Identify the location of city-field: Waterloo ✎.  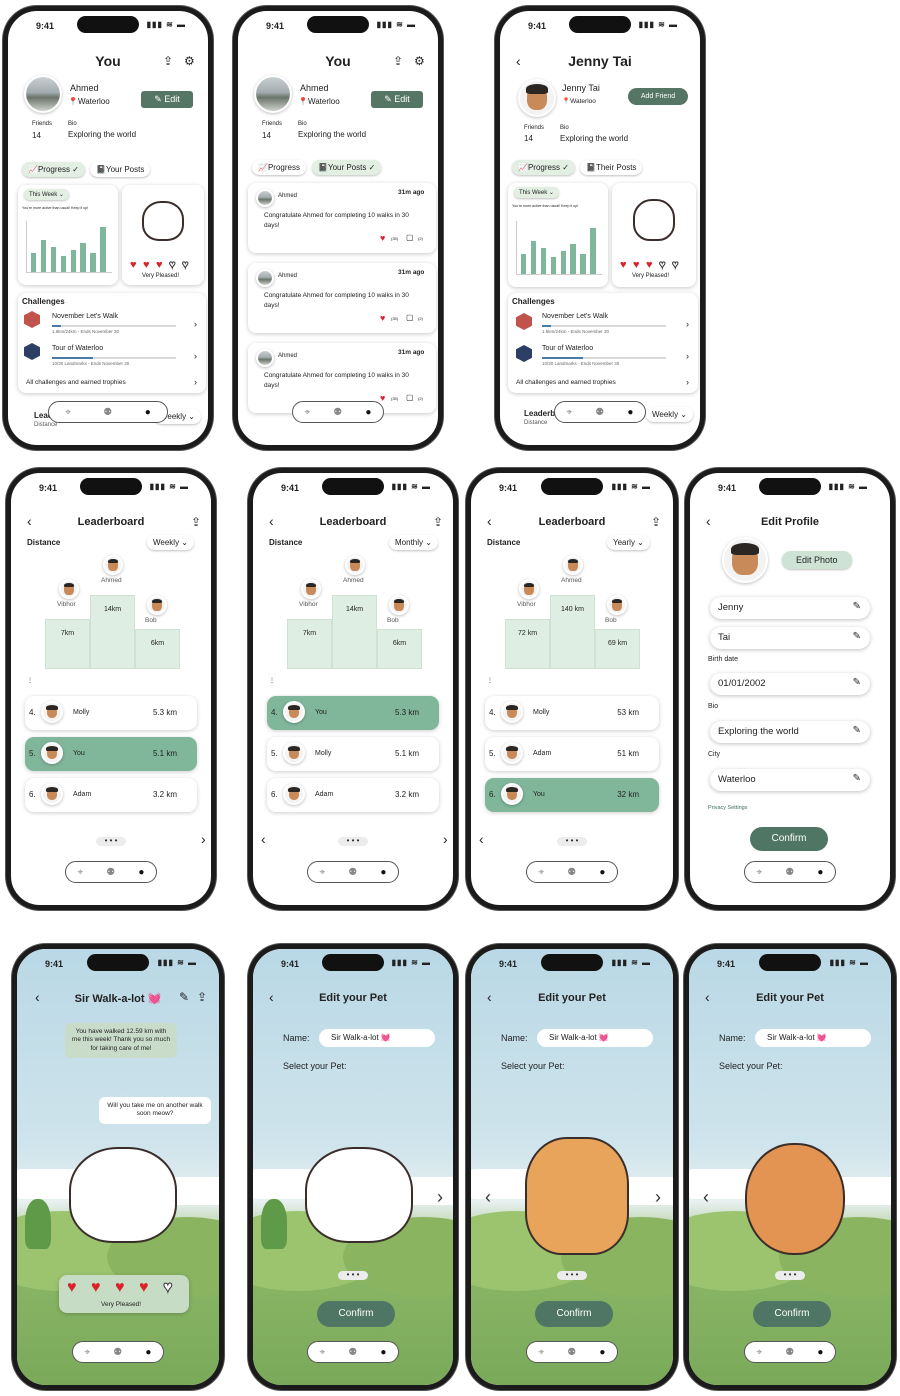
(790, 780).